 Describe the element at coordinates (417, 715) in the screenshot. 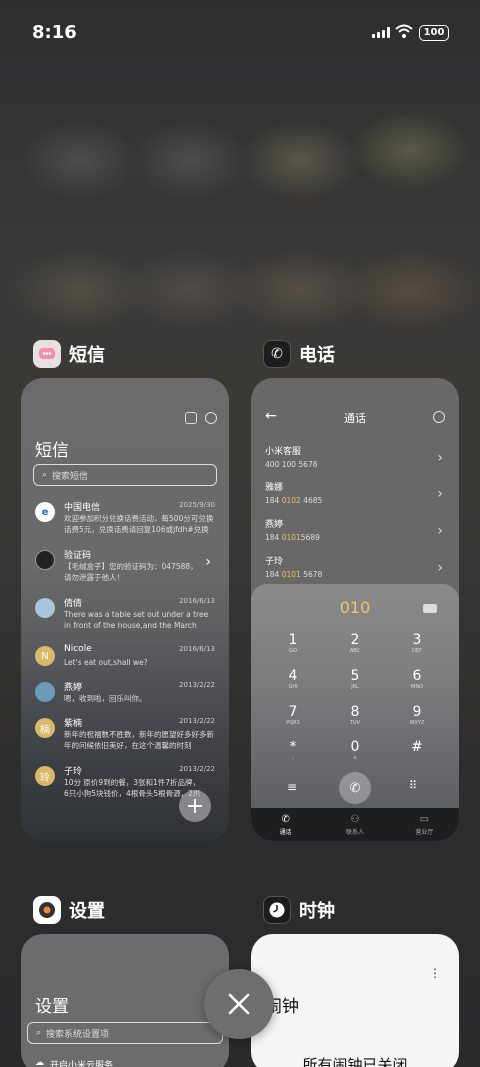

I see `dial-key-9: 9 WXYZ` at that location.